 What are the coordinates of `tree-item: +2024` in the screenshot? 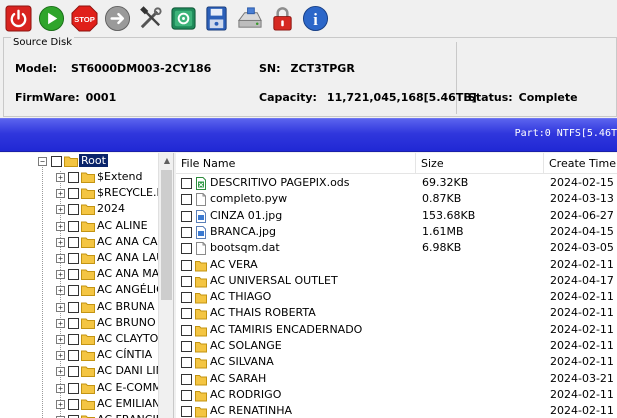 It's located at (79, 209).